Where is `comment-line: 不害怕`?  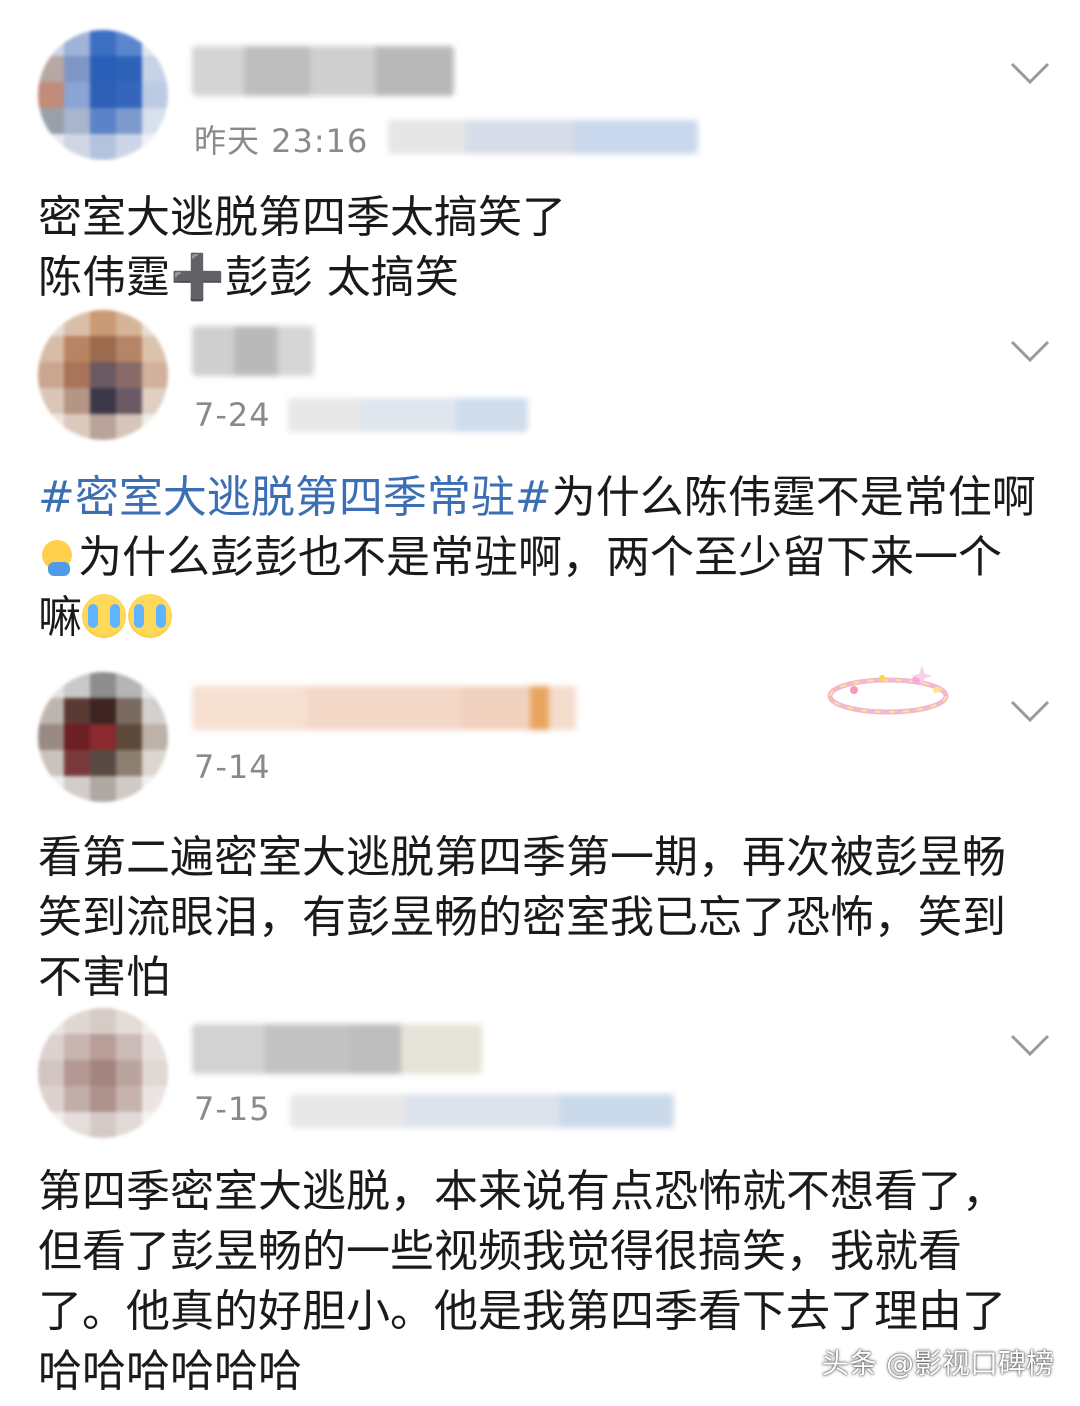 comment-line: 不害怕 is located at coordinates (104, 977).